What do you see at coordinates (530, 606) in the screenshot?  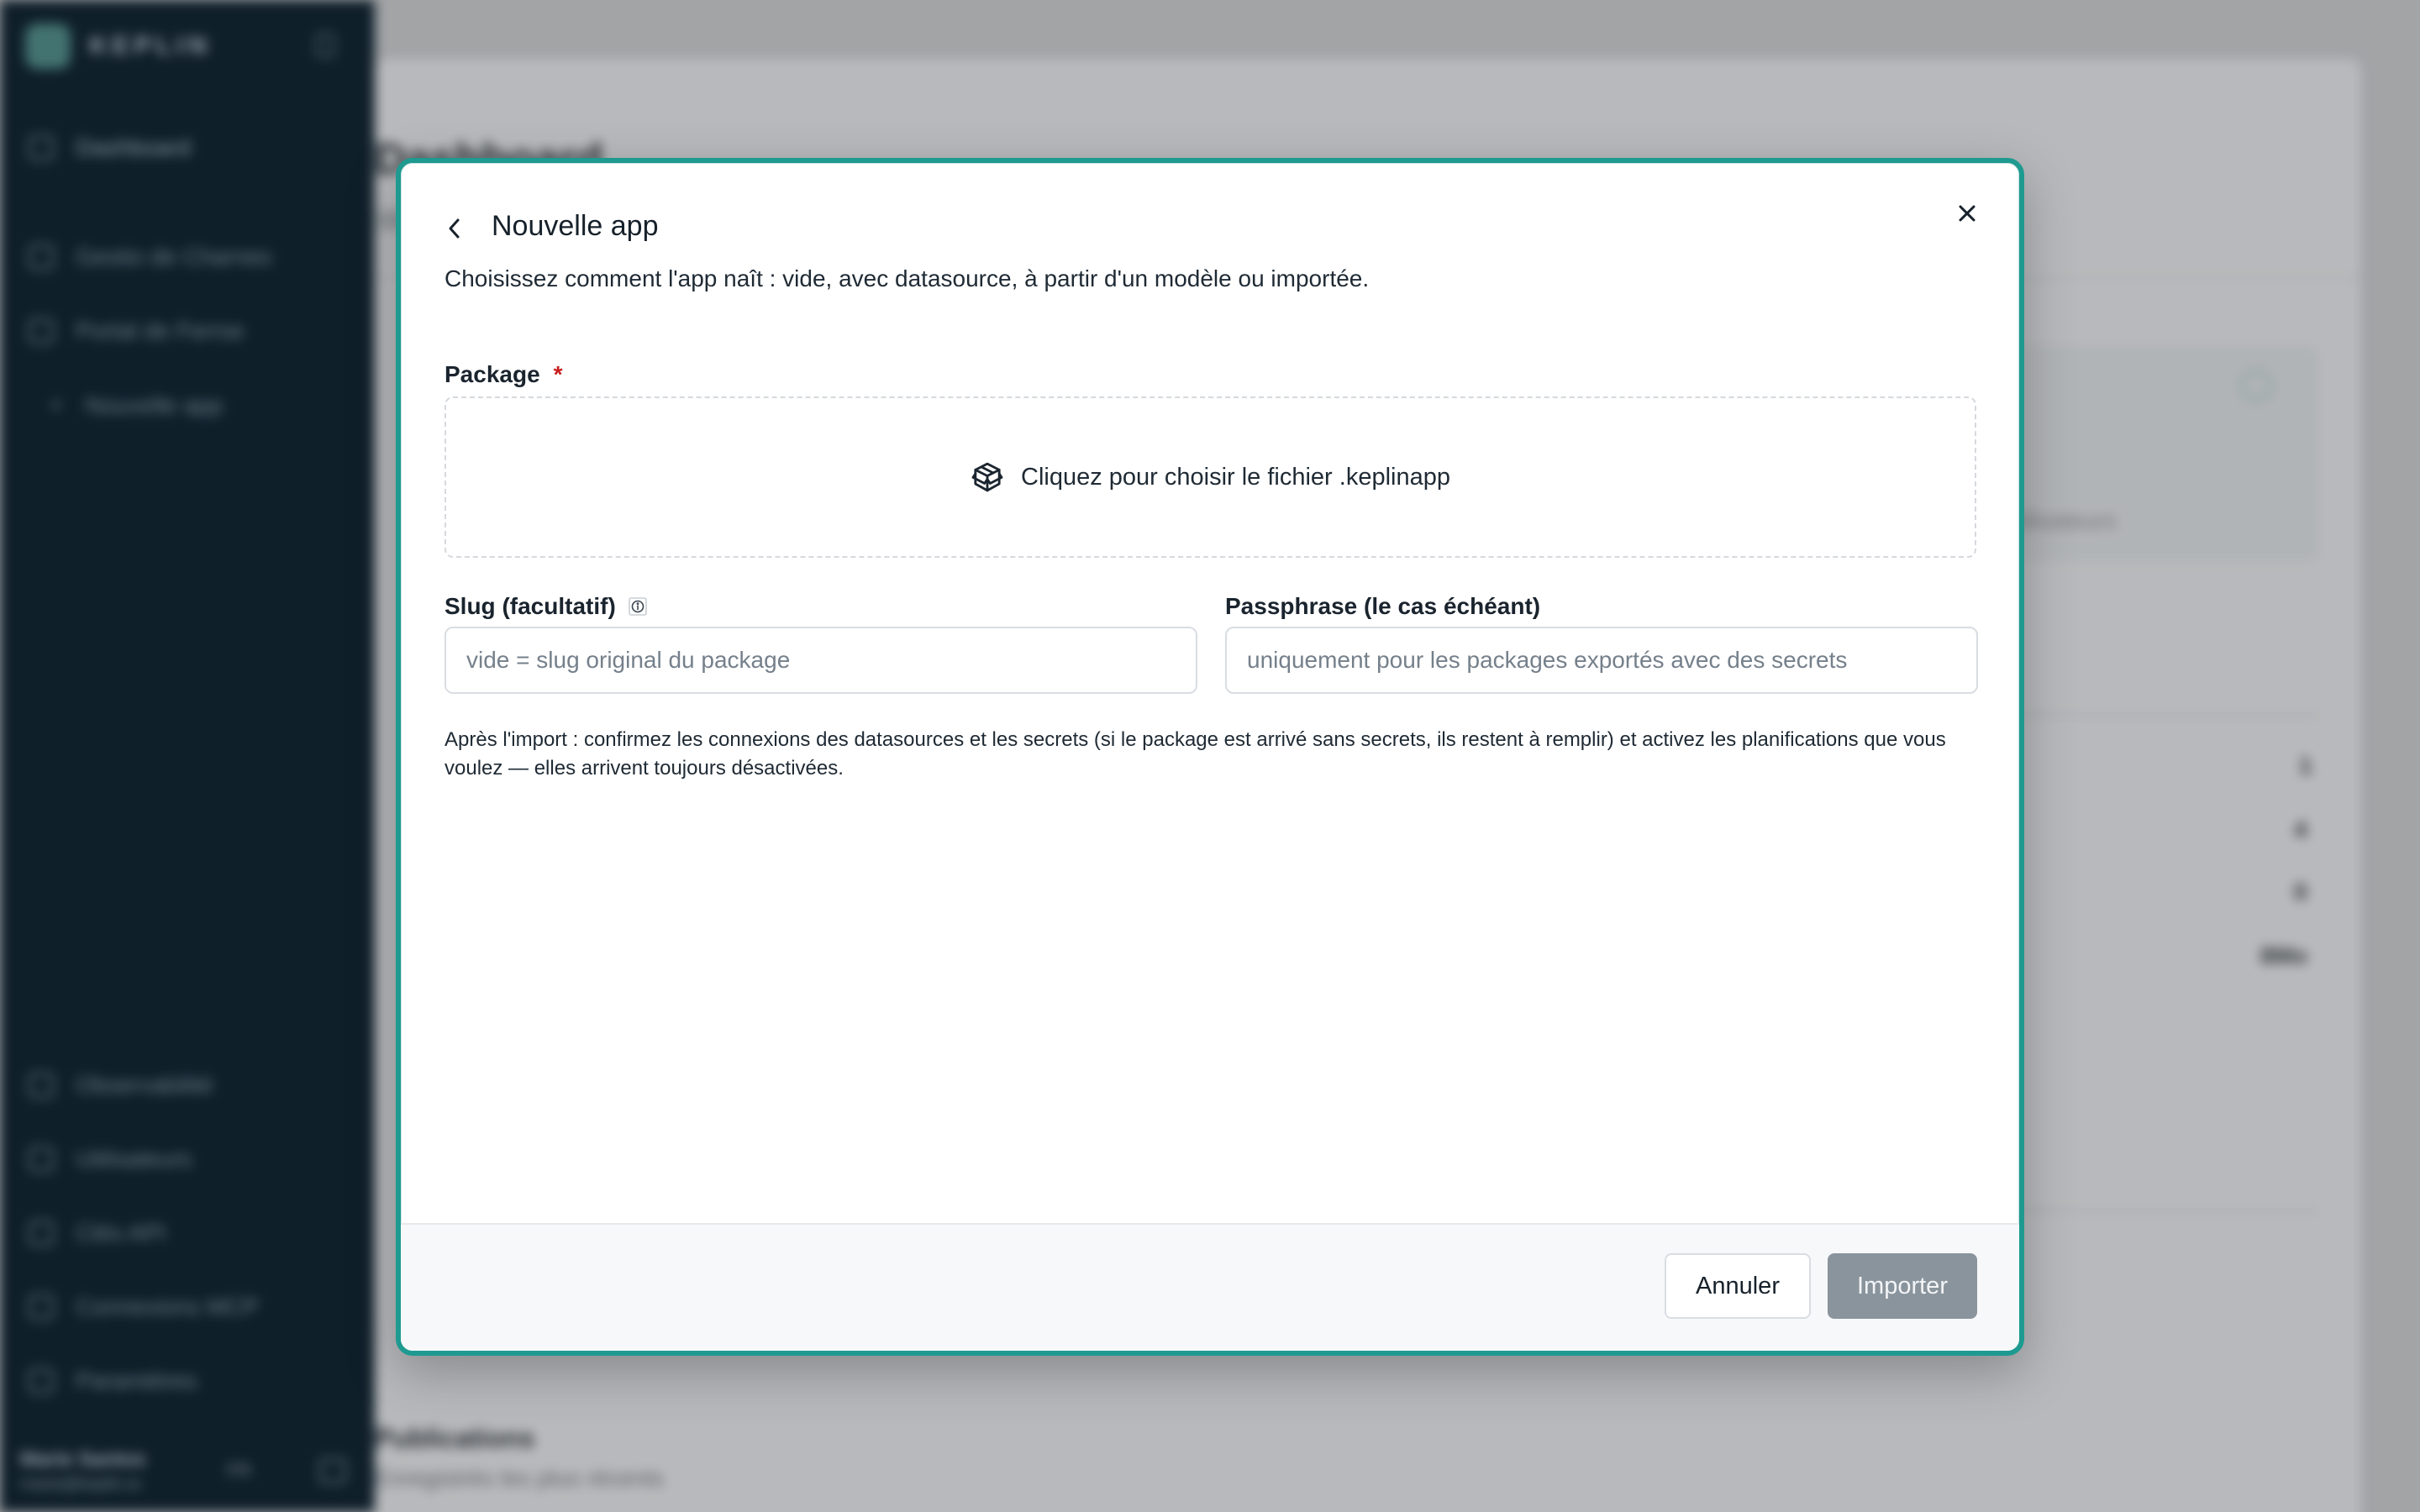 I see `slug-label-text: Slug (facultatif)` at bounding box center [530, 606].